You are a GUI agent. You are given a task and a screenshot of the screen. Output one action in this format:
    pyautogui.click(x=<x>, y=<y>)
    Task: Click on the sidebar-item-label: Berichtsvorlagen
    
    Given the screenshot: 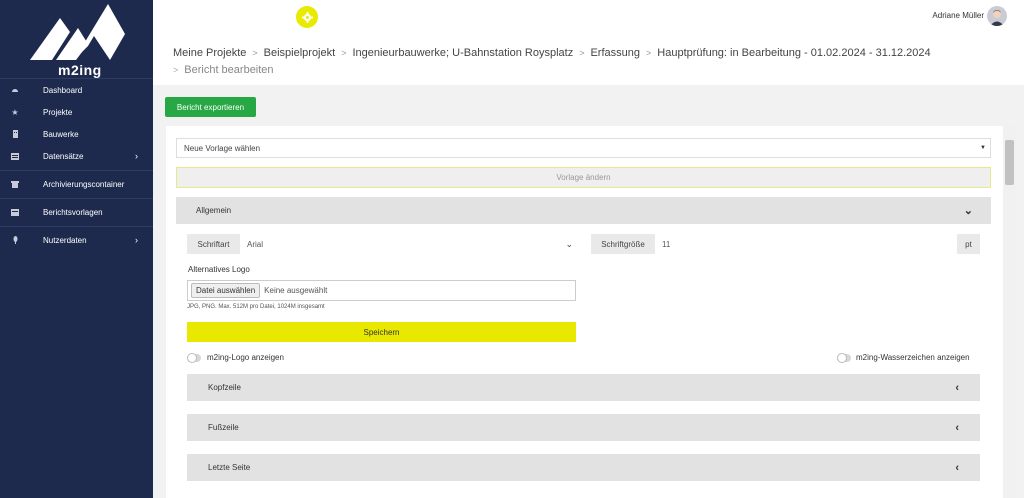 What is the action you would take?
    pyautogui.click(x=73, y=212)
    